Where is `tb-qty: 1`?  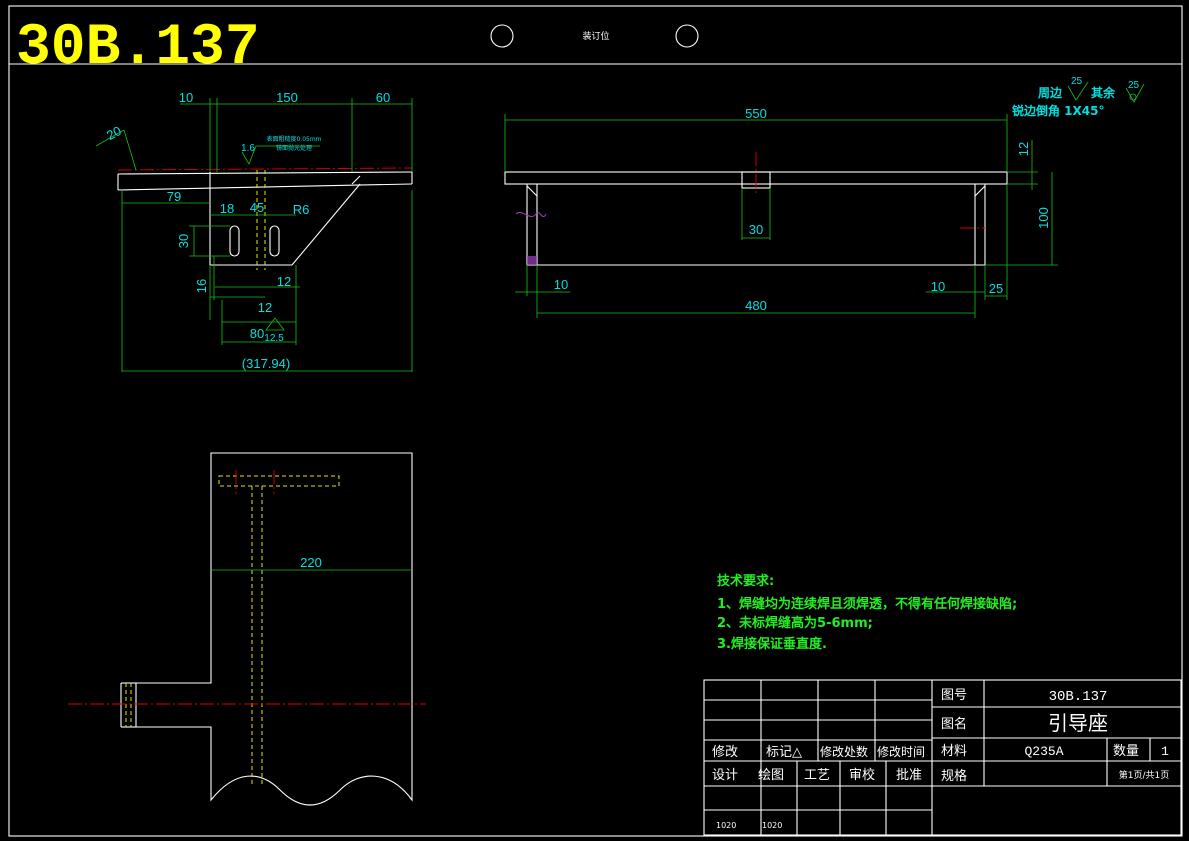 tb-qty: 1 is located at coordinates (1165, 751).